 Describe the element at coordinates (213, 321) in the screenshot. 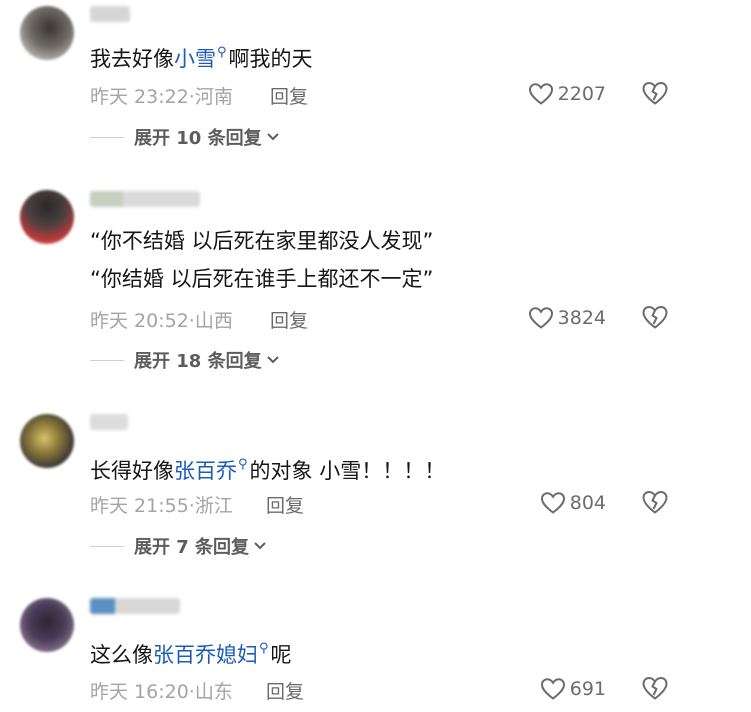

I see `comment-location: 山西` at that location.